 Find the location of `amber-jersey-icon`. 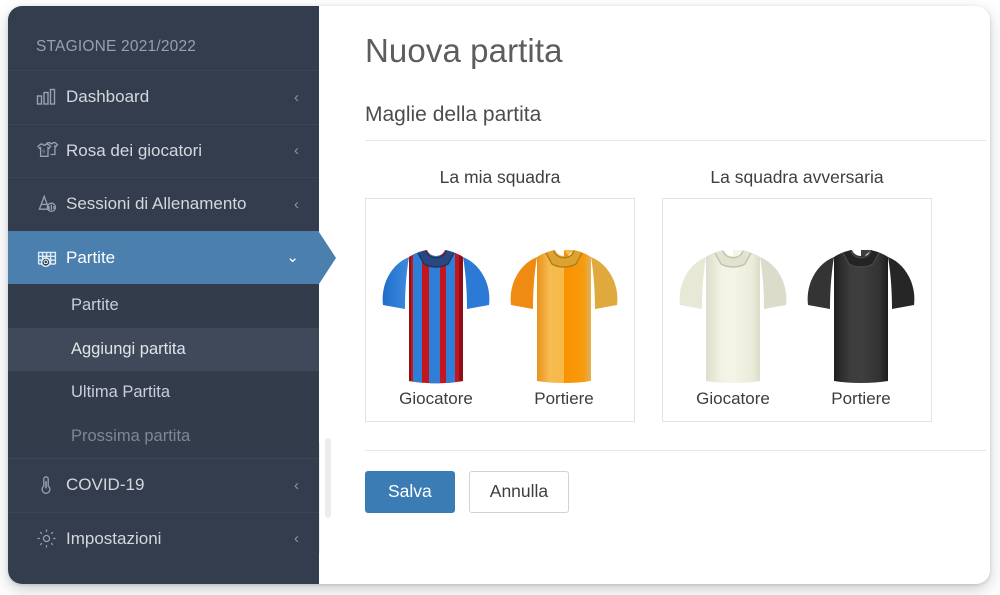

amber-jersey-icon is located at coordinates (564, 317).